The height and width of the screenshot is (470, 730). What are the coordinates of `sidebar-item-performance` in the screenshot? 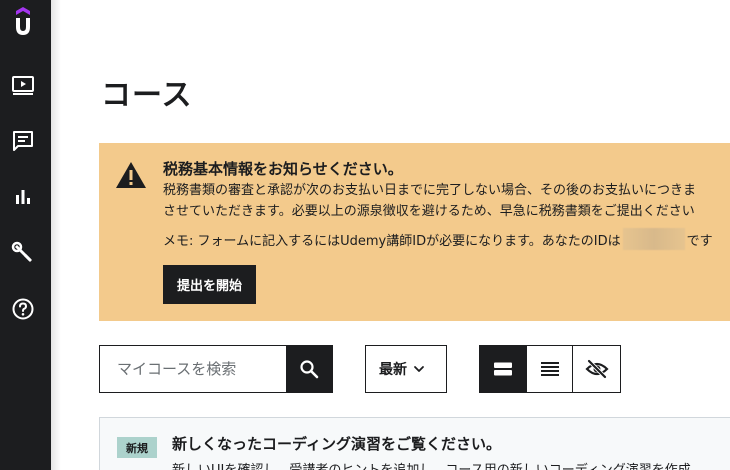 It's located at (23, 197).